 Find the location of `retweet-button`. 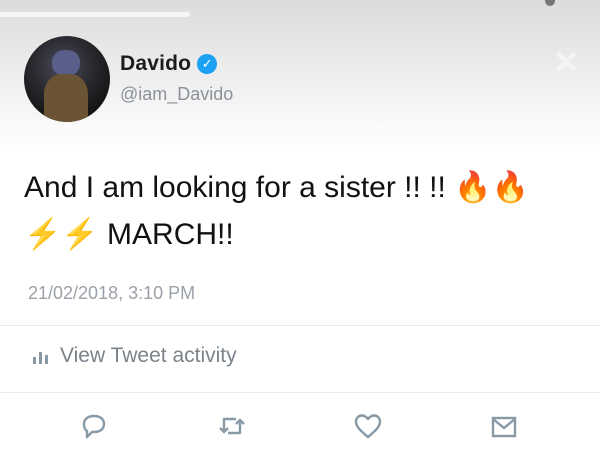

retweet-button is located at coordinates (232, 426).